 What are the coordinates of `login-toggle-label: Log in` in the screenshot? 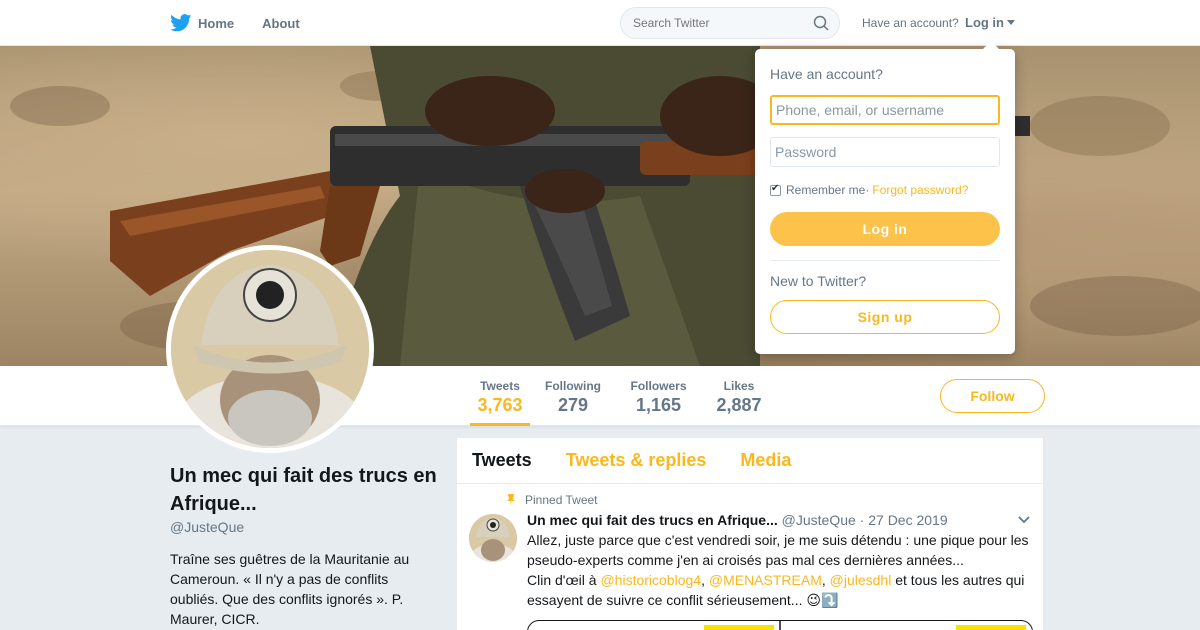 It's located at (984, 22).